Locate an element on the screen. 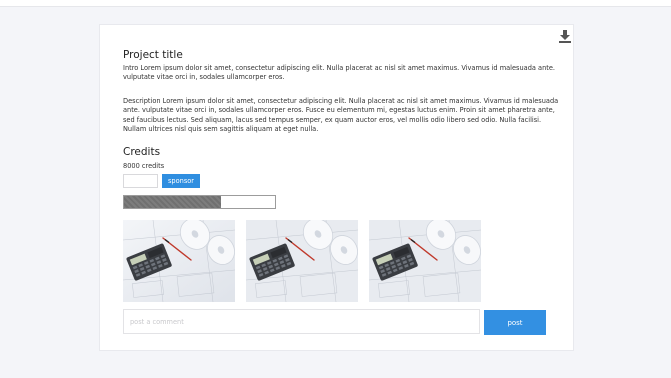 The height and width of the screenshot is (378, 671). funding-progress-bar is located at coordinates (199, 202).